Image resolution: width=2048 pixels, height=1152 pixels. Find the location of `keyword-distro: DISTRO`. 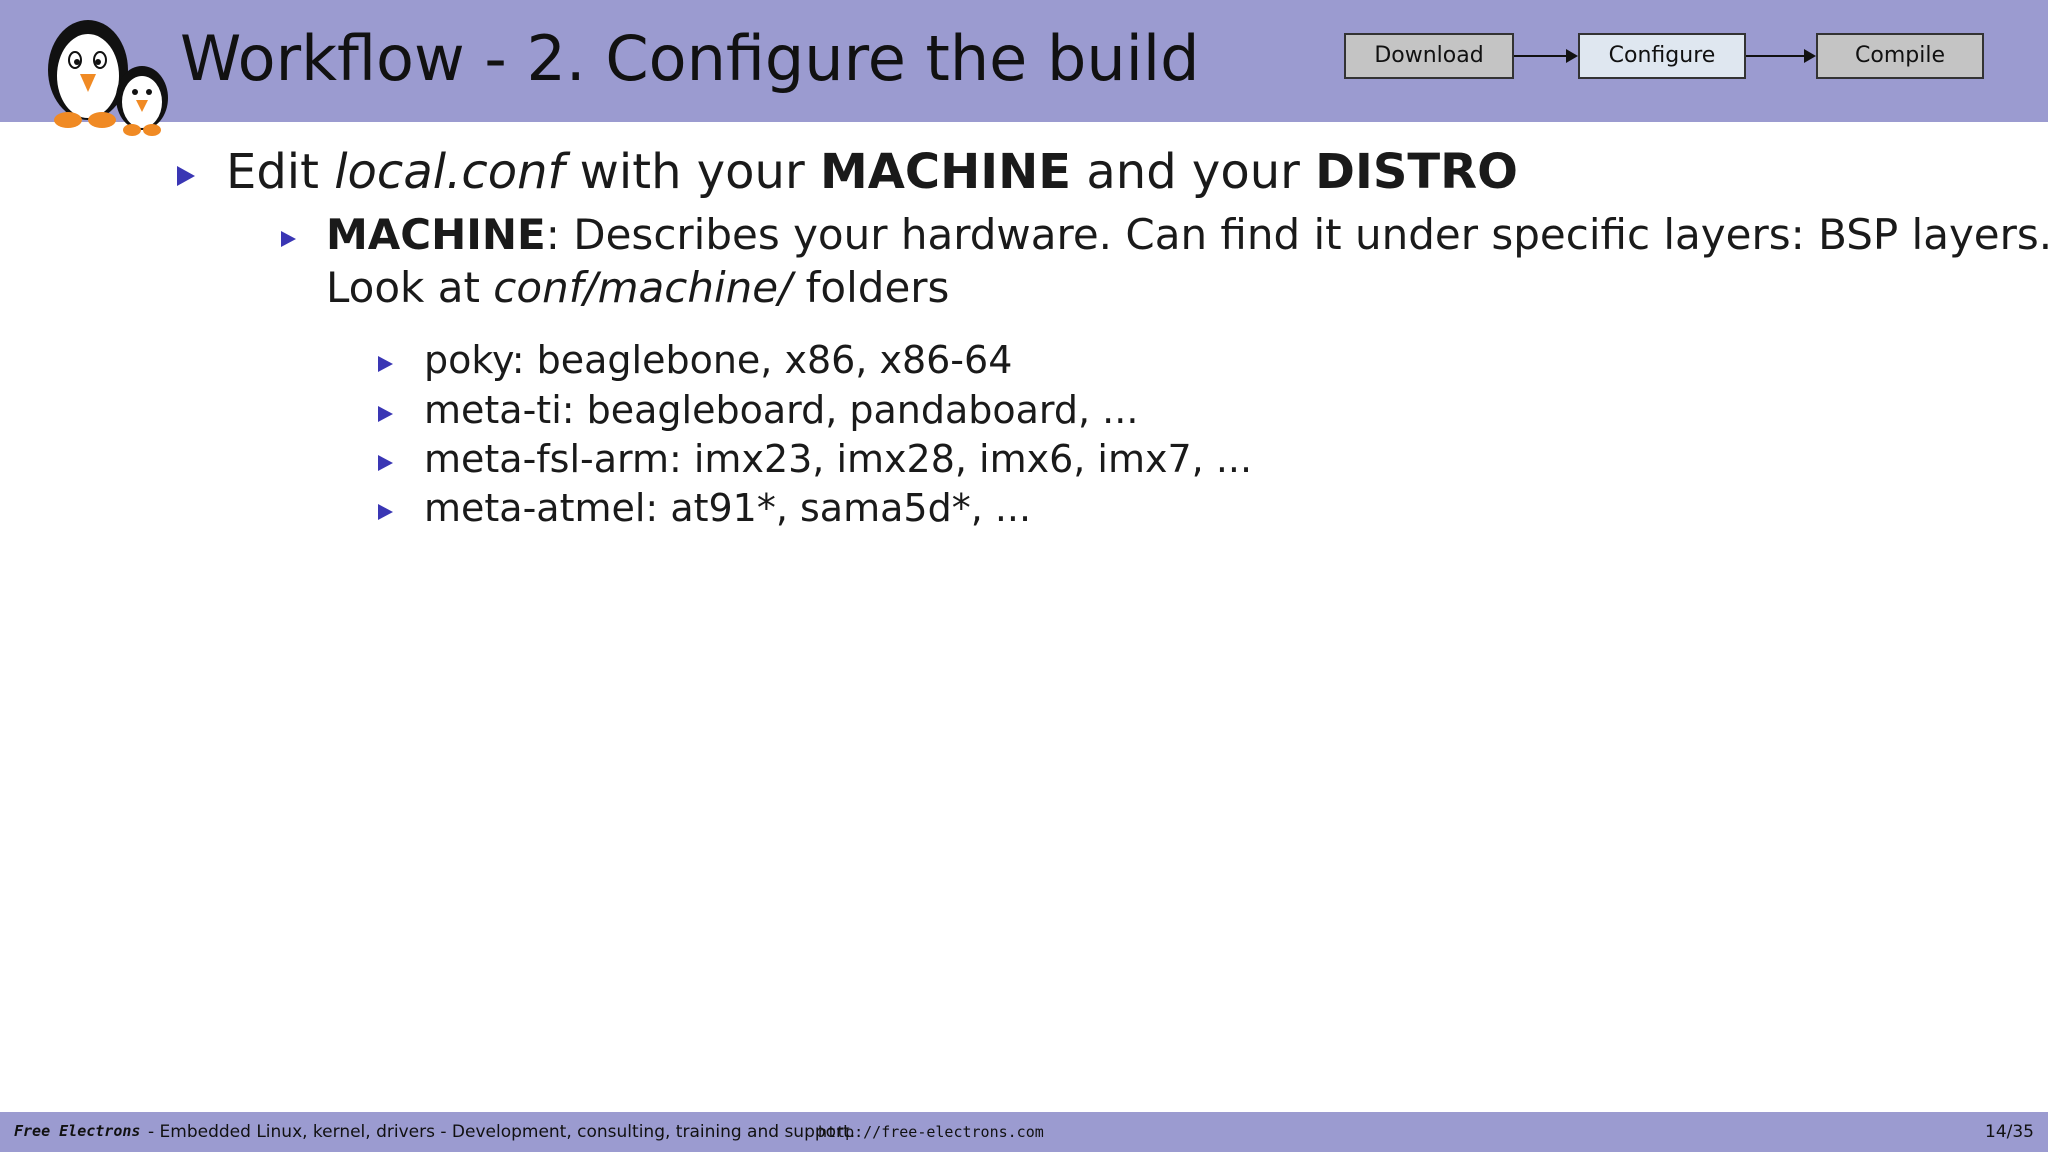

keyword-distro: DISTRO is located at coordinates (1416, 172).